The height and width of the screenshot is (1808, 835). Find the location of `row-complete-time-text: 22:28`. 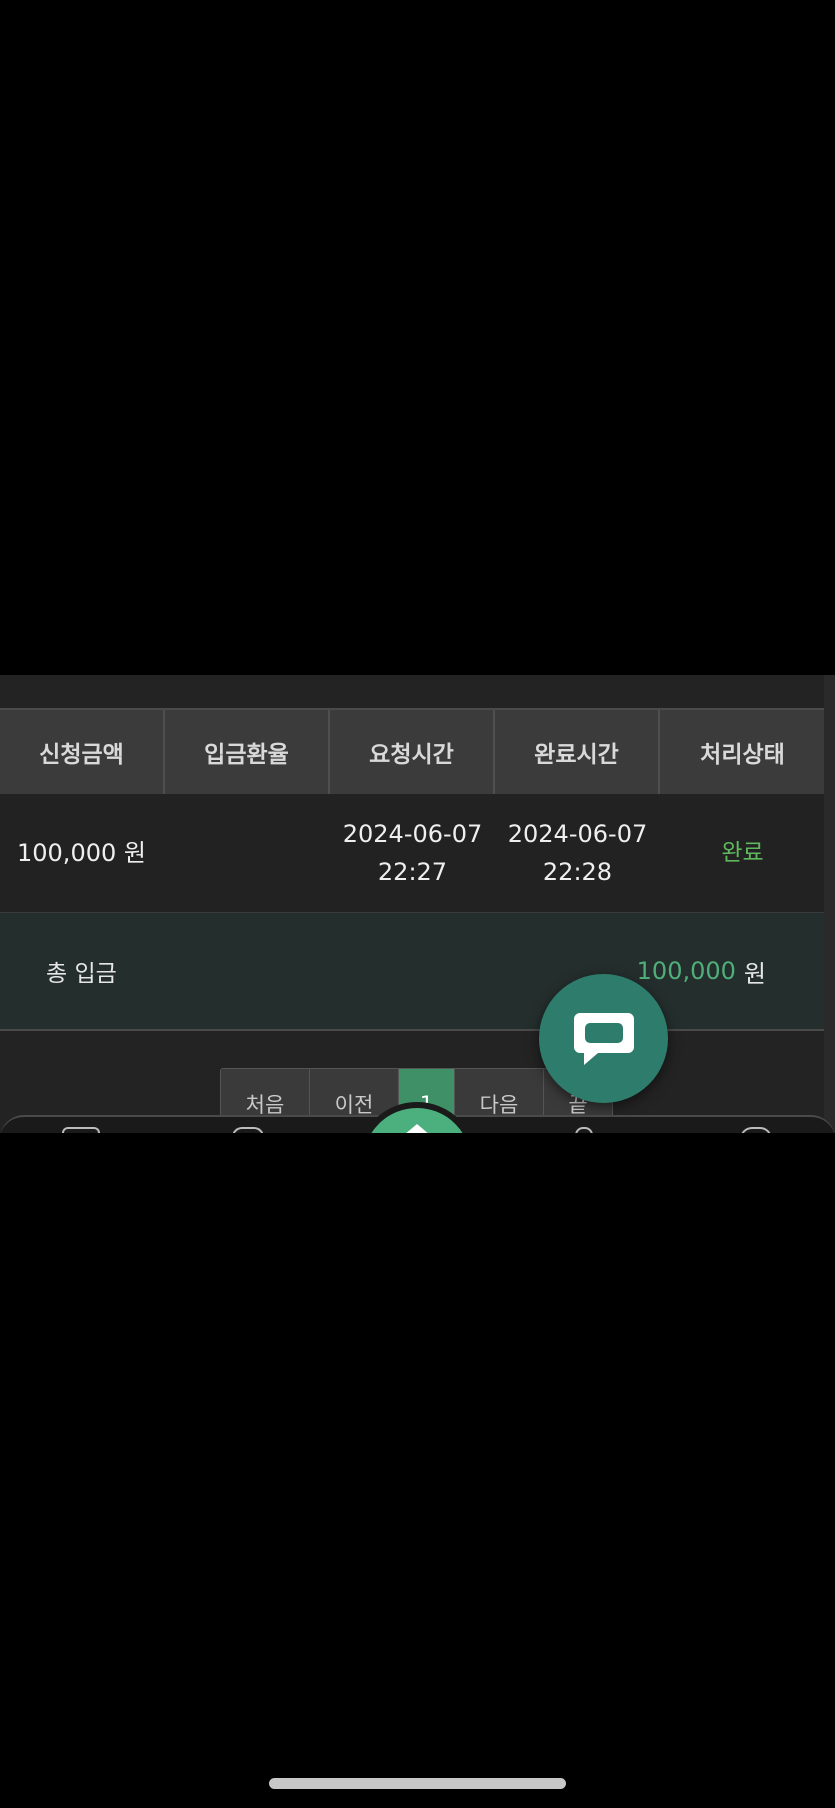

row-complete-time-text: 22:28 is located at coordinates (577, 872).